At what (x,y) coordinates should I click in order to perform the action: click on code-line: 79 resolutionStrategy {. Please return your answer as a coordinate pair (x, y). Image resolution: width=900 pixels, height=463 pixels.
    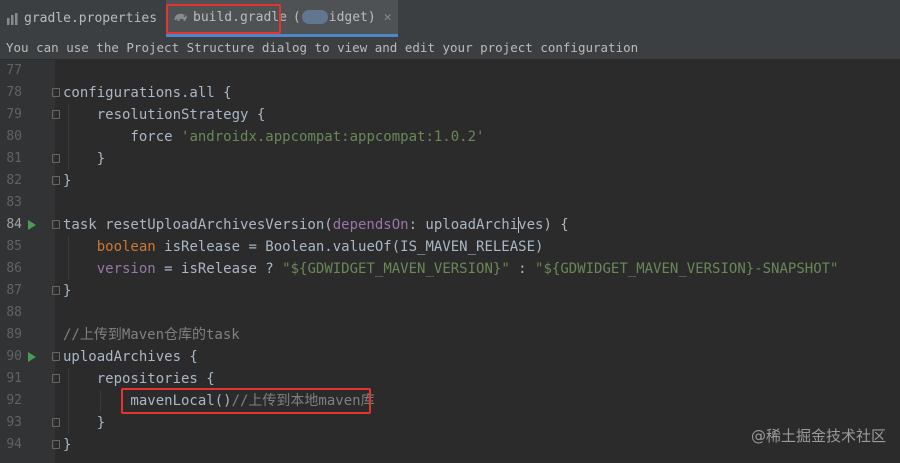
    Looking at the image, I should click on (450, 115).